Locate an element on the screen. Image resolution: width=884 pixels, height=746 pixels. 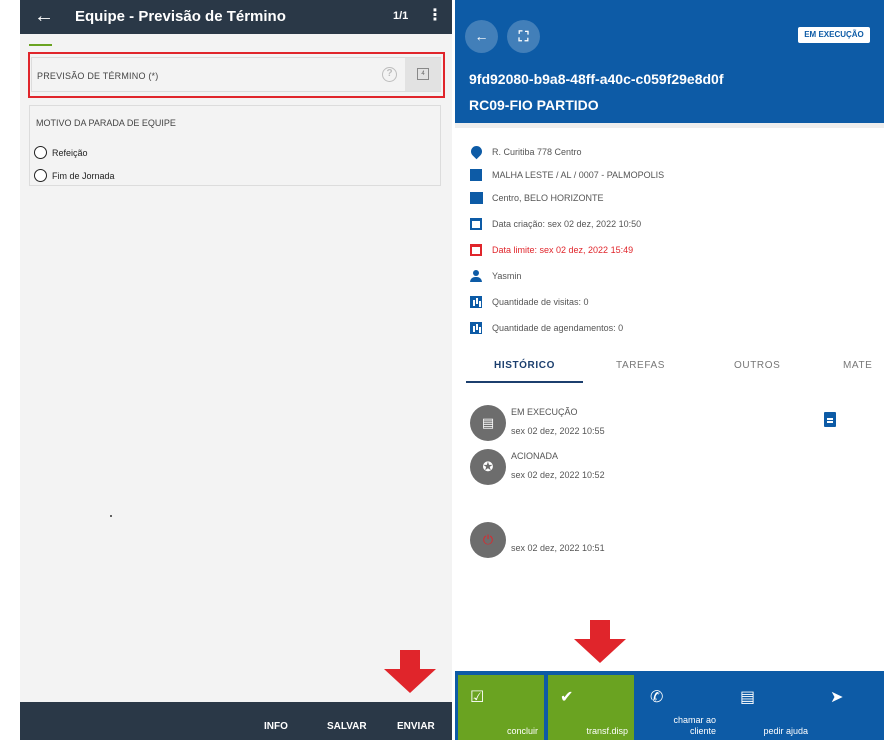
info-text: MALHA LESTE / AL / 0007 - PALMOPOLIS is located at coordinates (578, 175).